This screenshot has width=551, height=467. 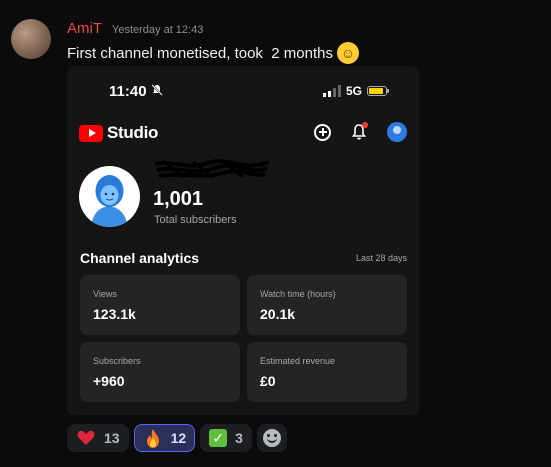 What do you see at coordinates (91, 133) in the screenshot?
I see `youtube-play-icon` at bounding box center [91, 133].